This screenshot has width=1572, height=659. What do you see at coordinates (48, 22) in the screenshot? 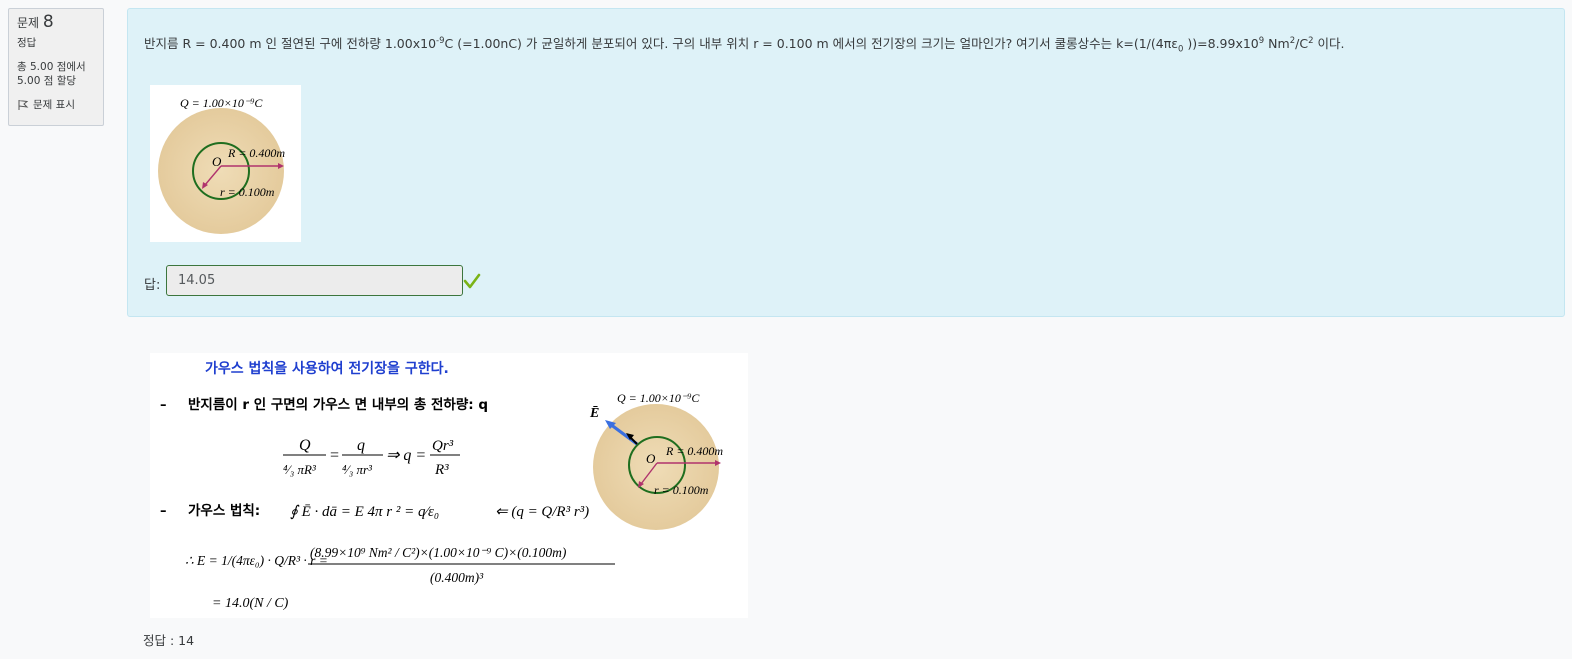
I see `question-number-value: 8` at bounding box center [48, 22].